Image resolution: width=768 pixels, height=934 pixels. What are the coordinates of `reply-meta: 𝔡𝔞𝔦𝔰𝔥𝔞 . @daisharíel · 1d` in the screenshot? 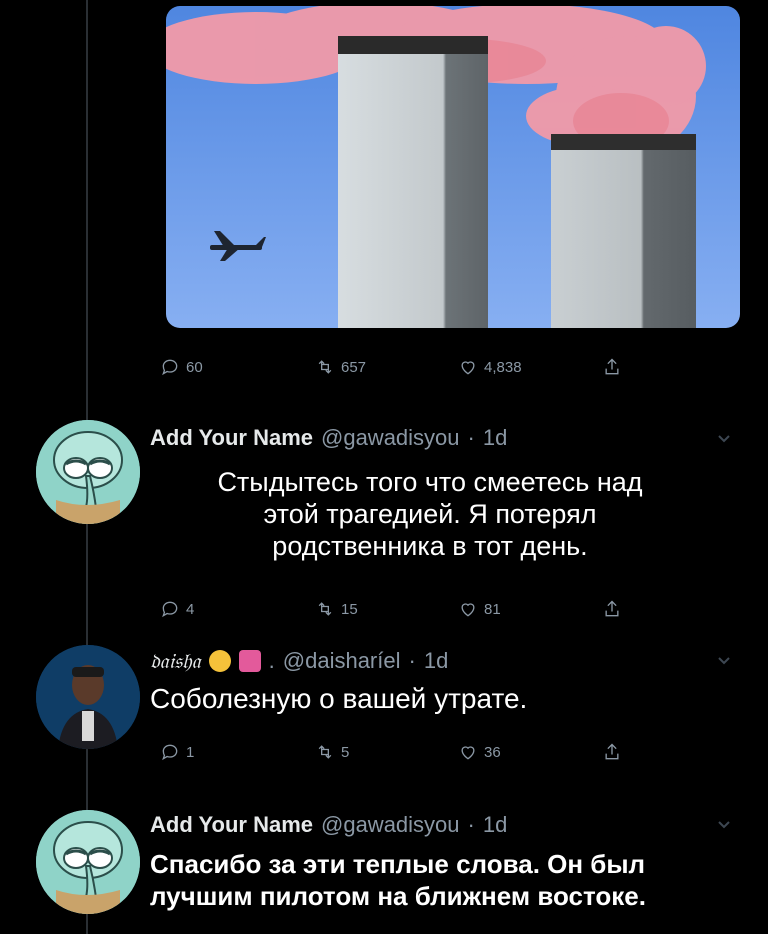 It's located at (299, 661).